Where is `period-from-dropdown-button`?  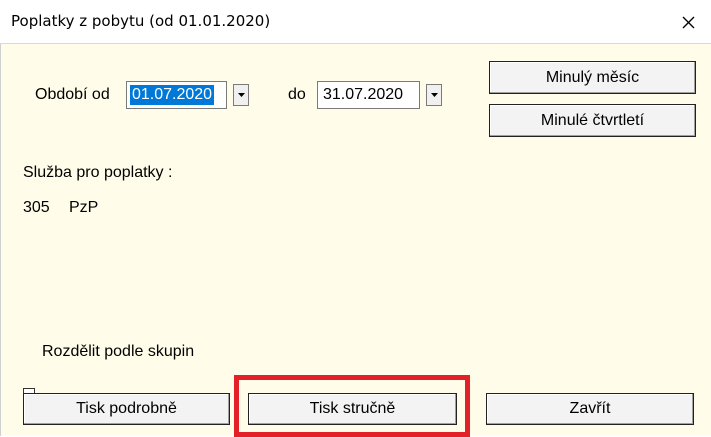
period-from-dropdown-button is located at coordinates (241, 95).